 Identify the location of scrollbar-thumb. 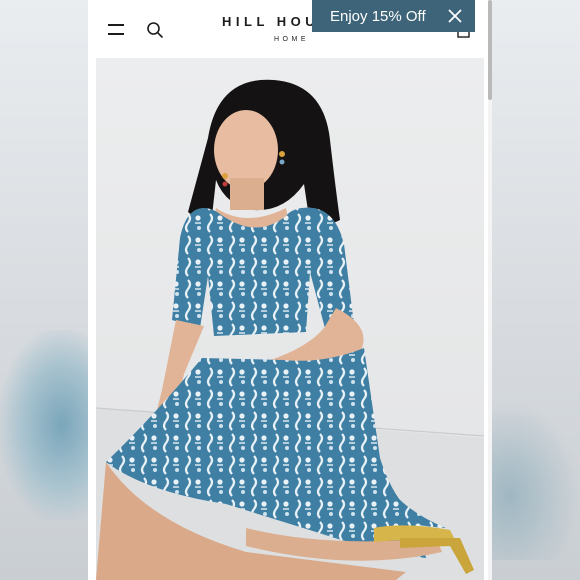
(490, 50).